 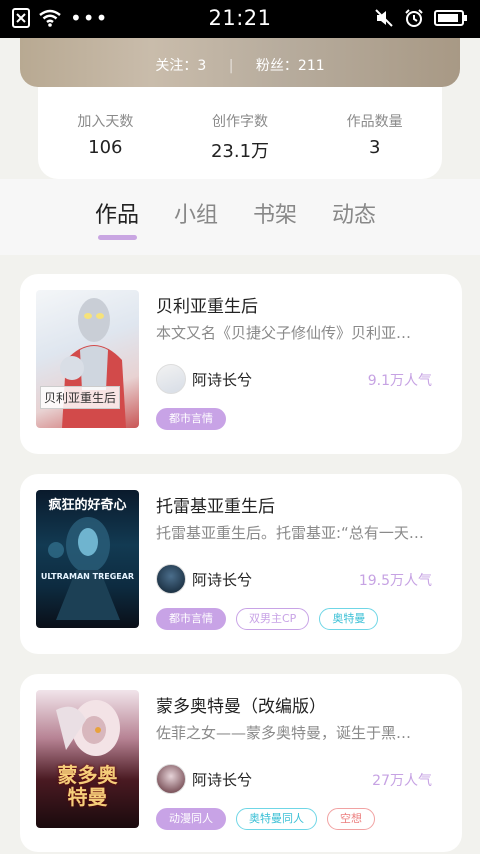 I want to click on profile-tabs: 作品 小组 书架 动态, so click(x=235, y=218).